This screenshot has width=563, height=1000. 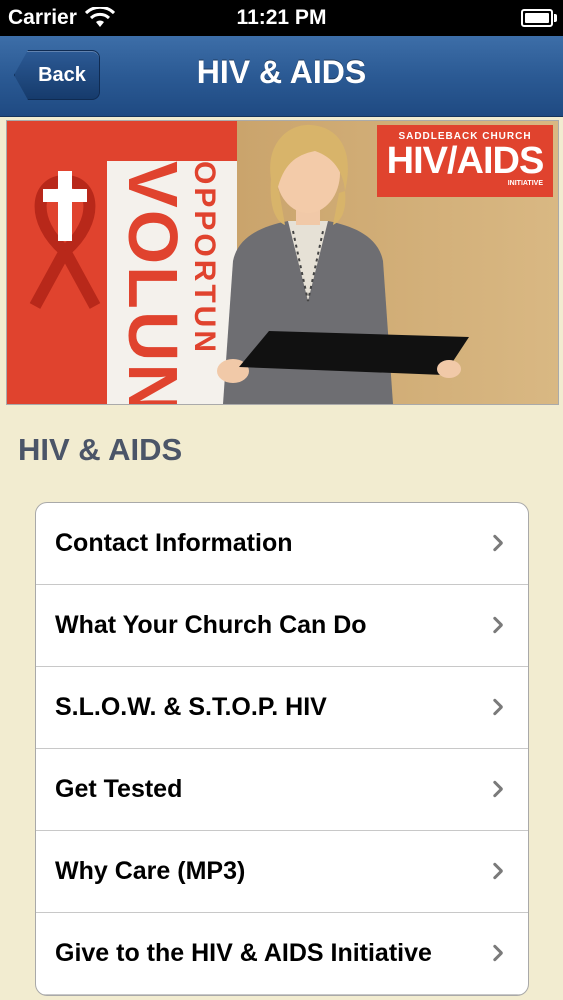 I want to click on menu-item-label: Contact Information, so click(x=174, y=543).